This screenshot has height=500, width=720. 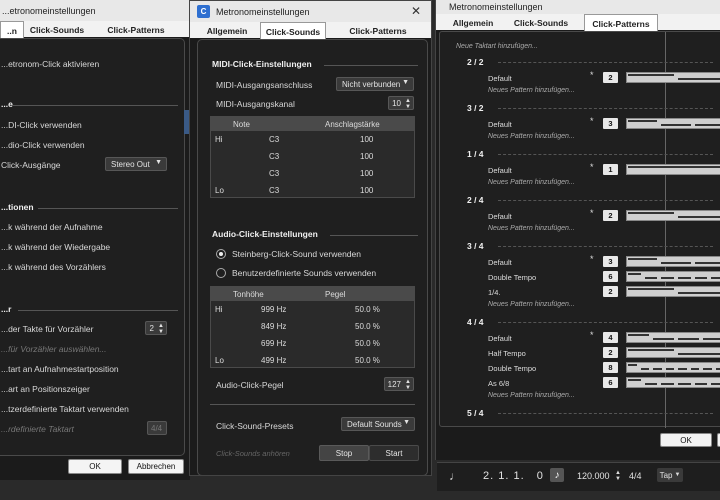 What do you see at coordinates (12, 30) in the screenshot?
I see `tab-general: ..n` at bounding box center [12, 30].